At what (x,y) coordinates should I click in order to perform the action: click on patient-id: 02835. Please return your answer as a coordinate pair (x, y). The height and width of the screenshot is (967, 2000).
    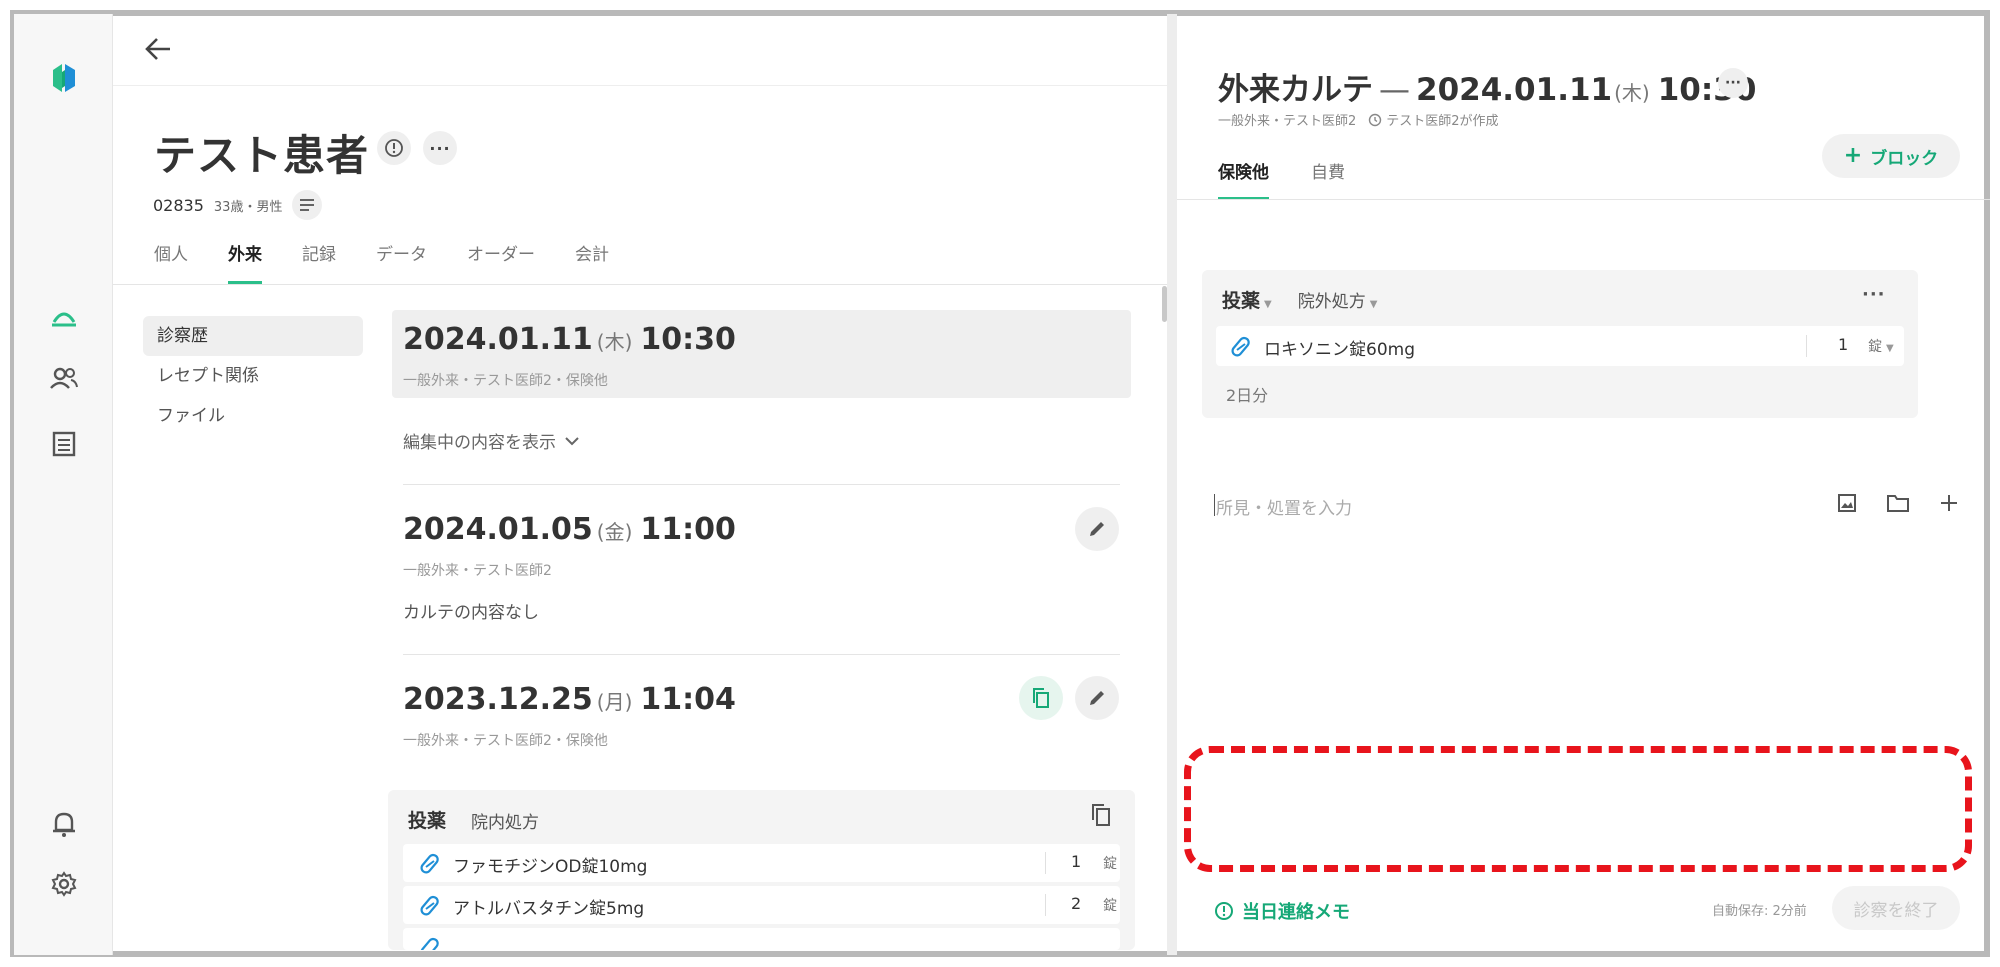
    Looking at the image, I should click on (178, 205).